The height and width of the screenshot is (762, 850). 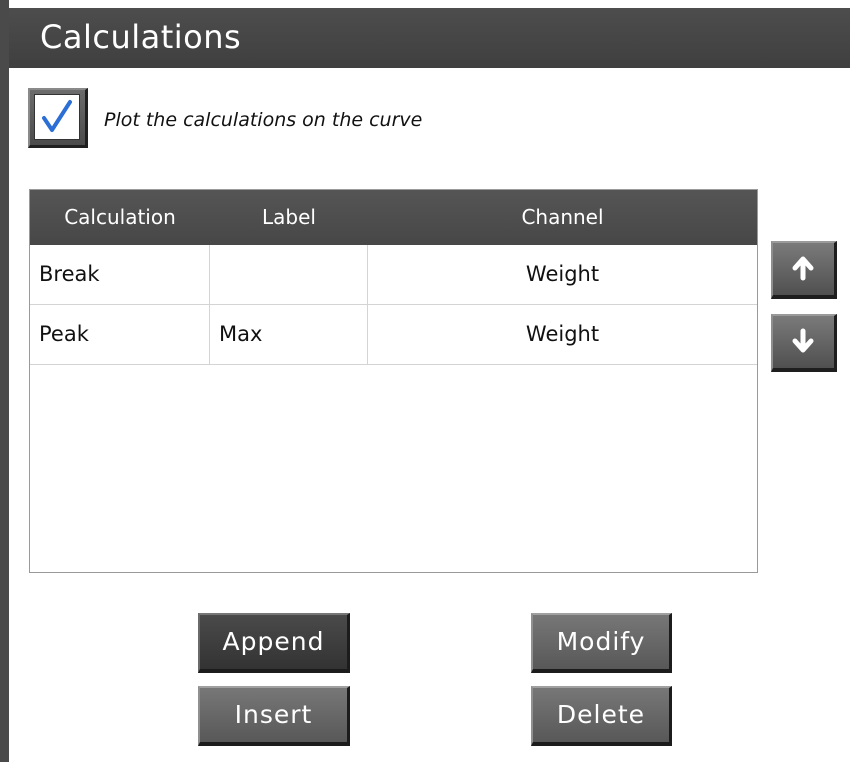 I want to click on panel-title: Calculations, so click(x=141, y=37).